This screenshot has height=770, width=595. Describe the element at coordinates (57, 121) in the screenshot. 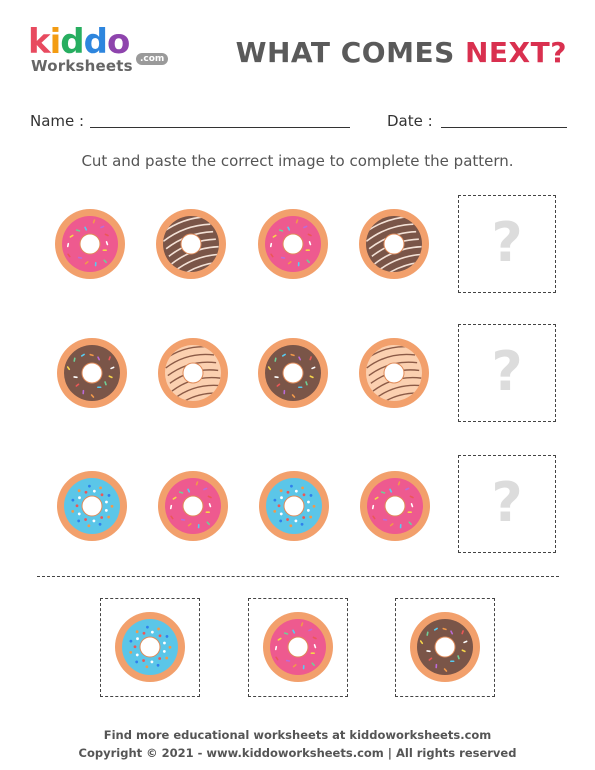

I see `name-label: Name :` at that location.